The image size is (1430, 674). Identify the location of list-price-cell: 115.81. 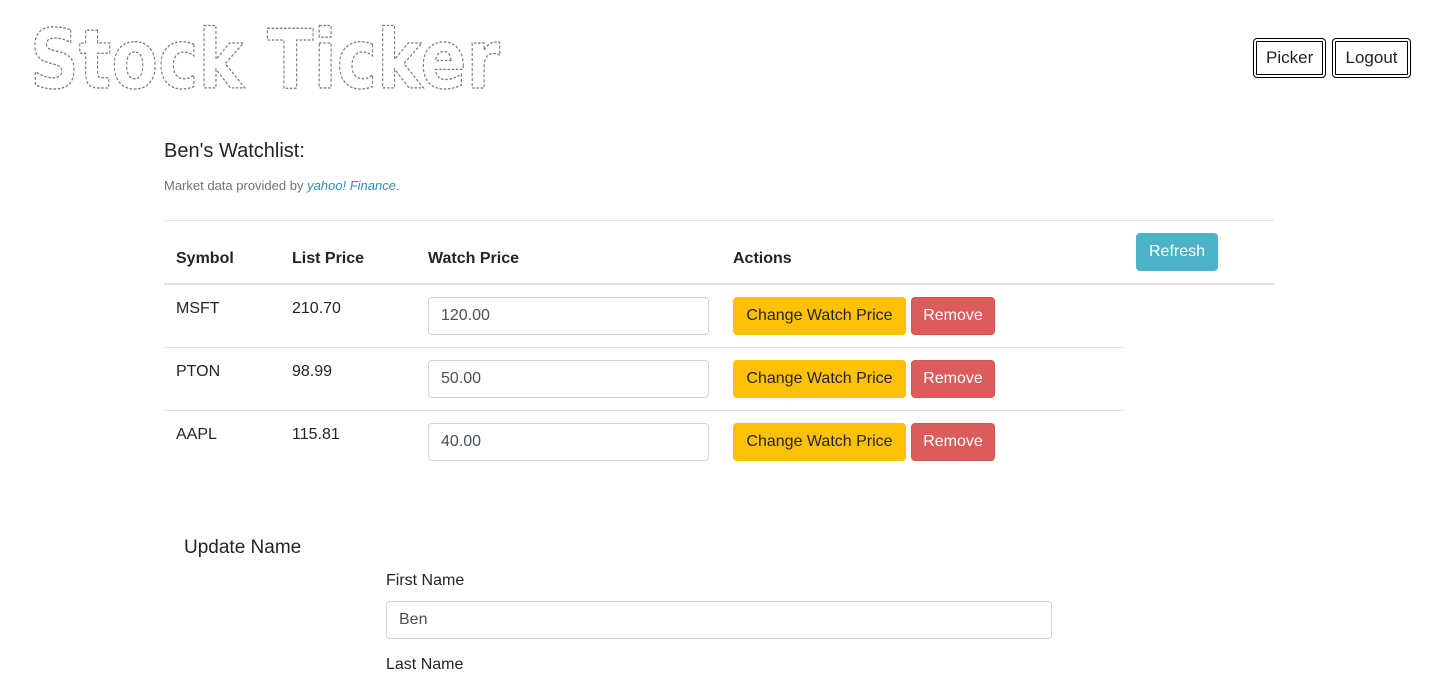
(316, 434).